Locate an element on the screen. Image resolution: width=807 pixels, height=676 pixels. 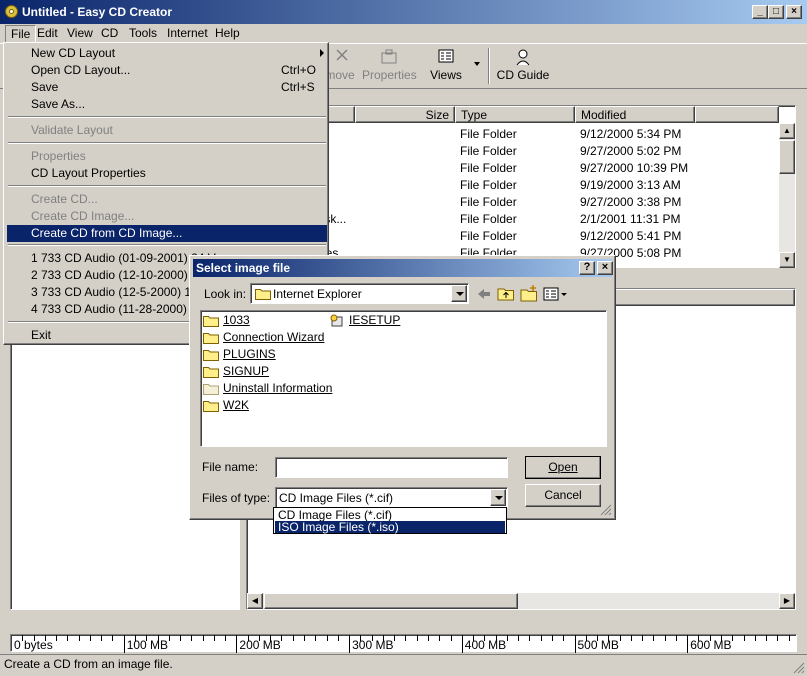
file-menu-item: New CD Layout is located at coordinates (167, 53).